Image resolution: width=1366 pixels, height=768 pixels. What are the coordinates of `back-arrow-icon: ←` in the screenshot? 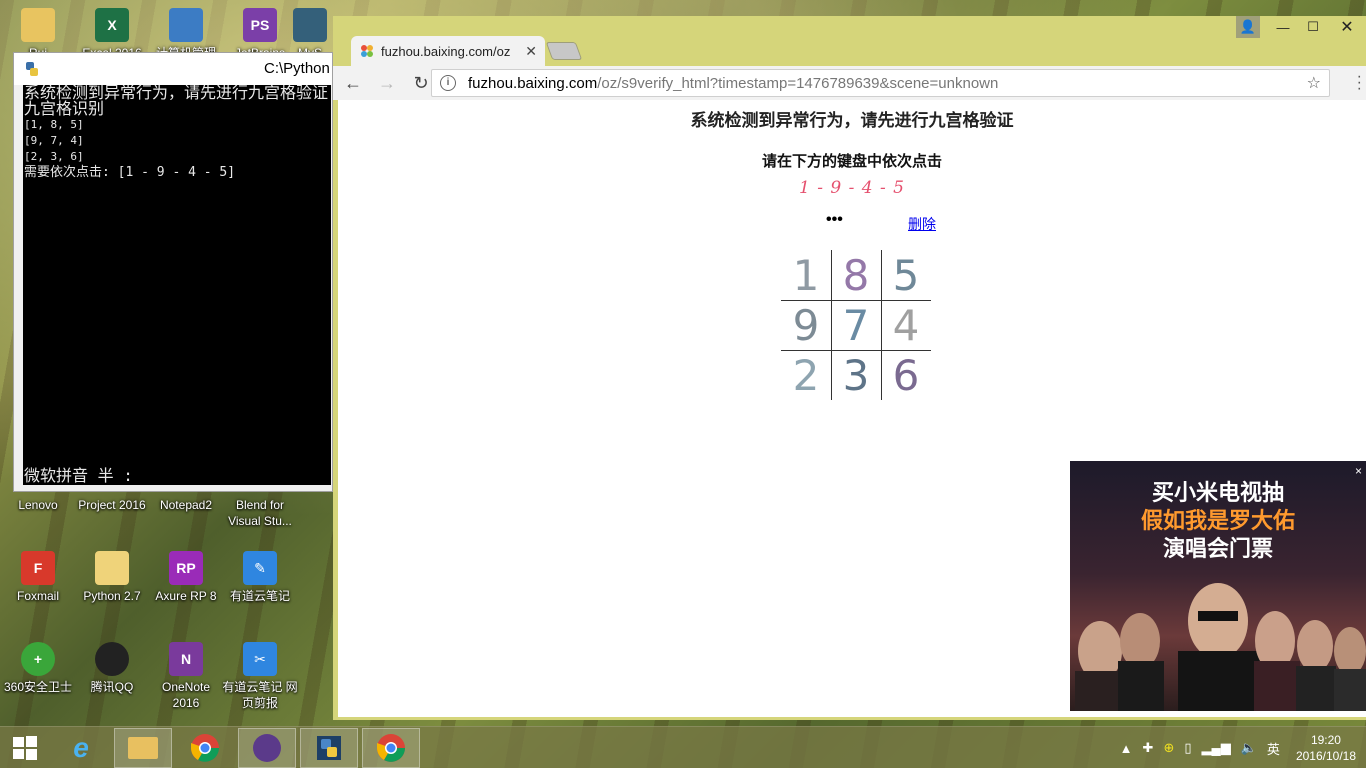 It's located at (353, 83).